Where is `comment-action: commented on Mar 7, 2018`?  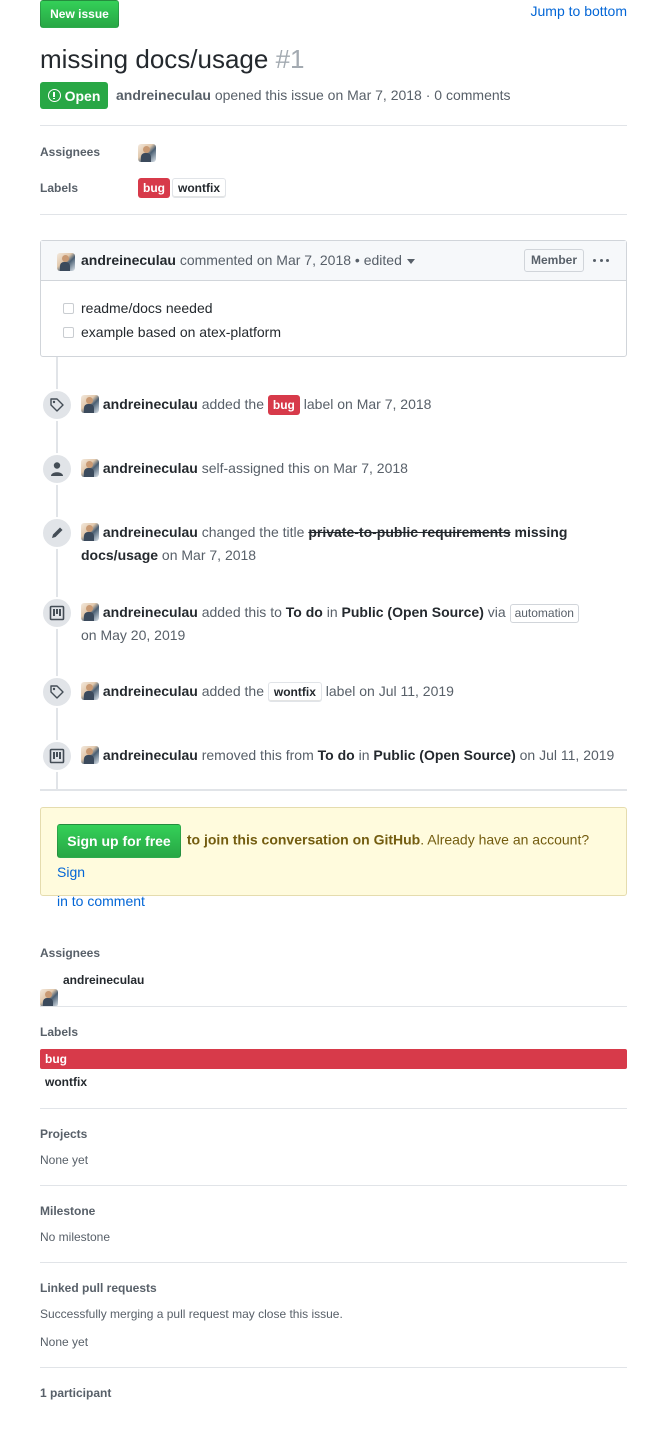
comment-action: commented on Mar 7, 2018 is located at coordinates (265, 260).